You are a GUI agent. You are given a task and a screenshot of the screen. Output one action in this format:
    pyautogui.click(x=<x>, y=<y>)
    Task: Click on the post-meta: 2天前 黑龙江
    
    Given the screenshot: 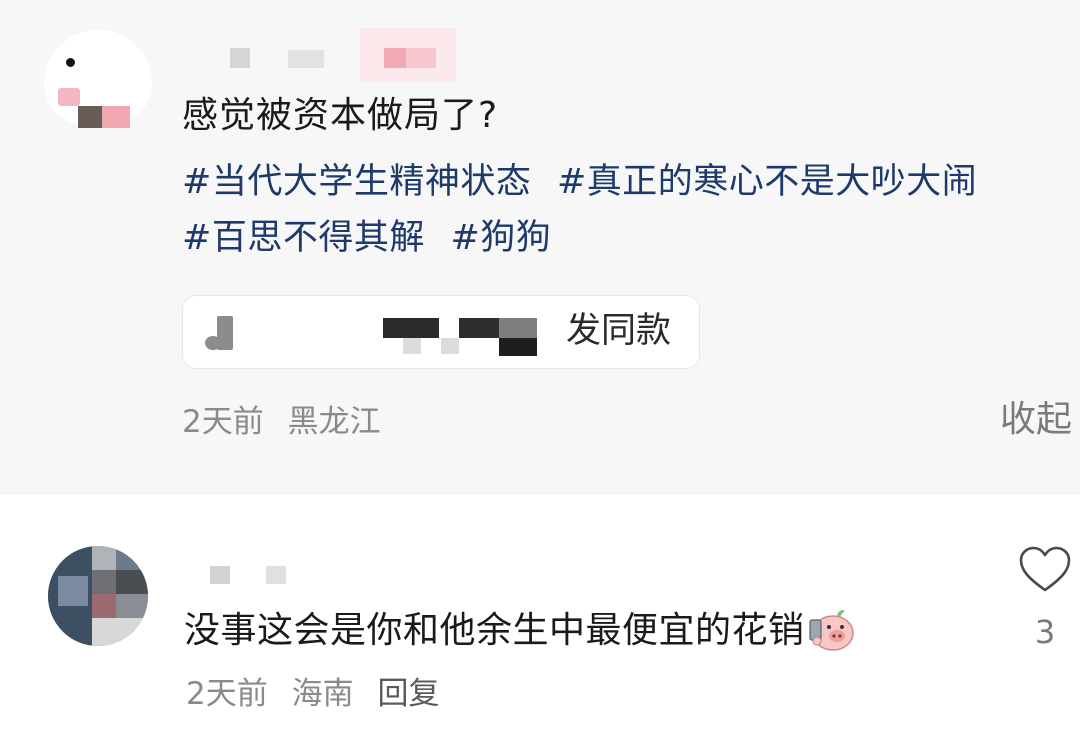 What is the action you would take?
    pyautogui.click(x=288, y=422)
    